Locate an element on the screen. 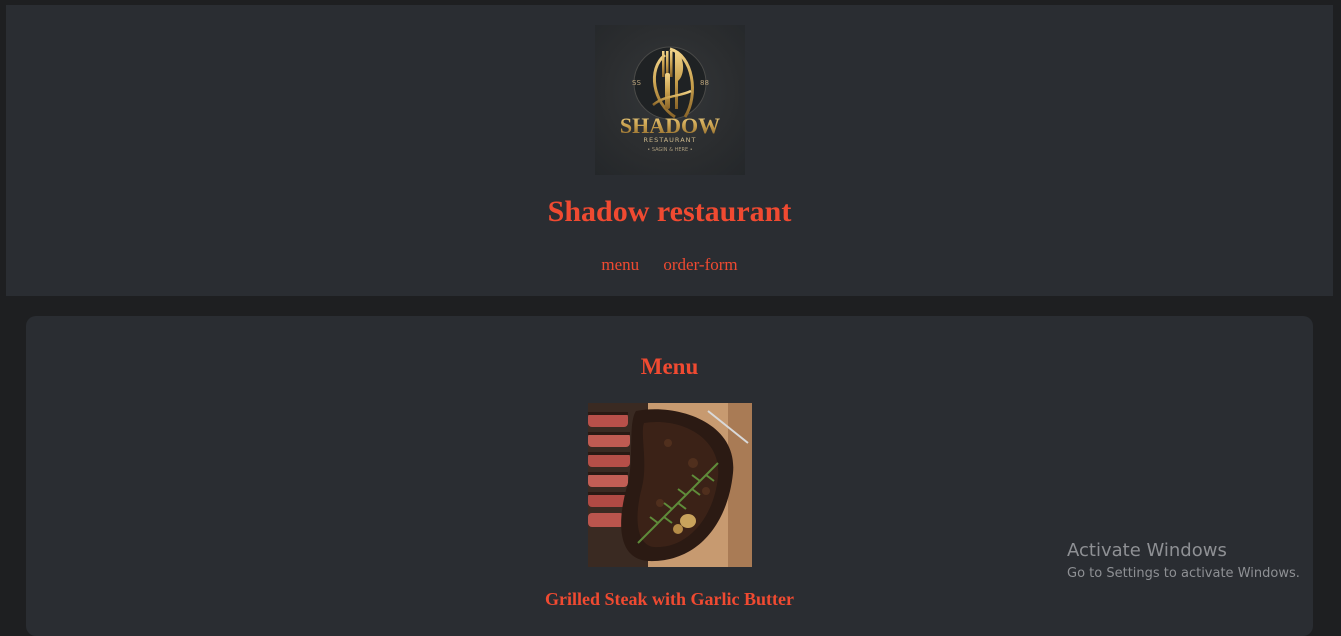 This screenshot has height=636, width=1341. watermark-title: Activate Windows is located at coordinates (1147, 550).